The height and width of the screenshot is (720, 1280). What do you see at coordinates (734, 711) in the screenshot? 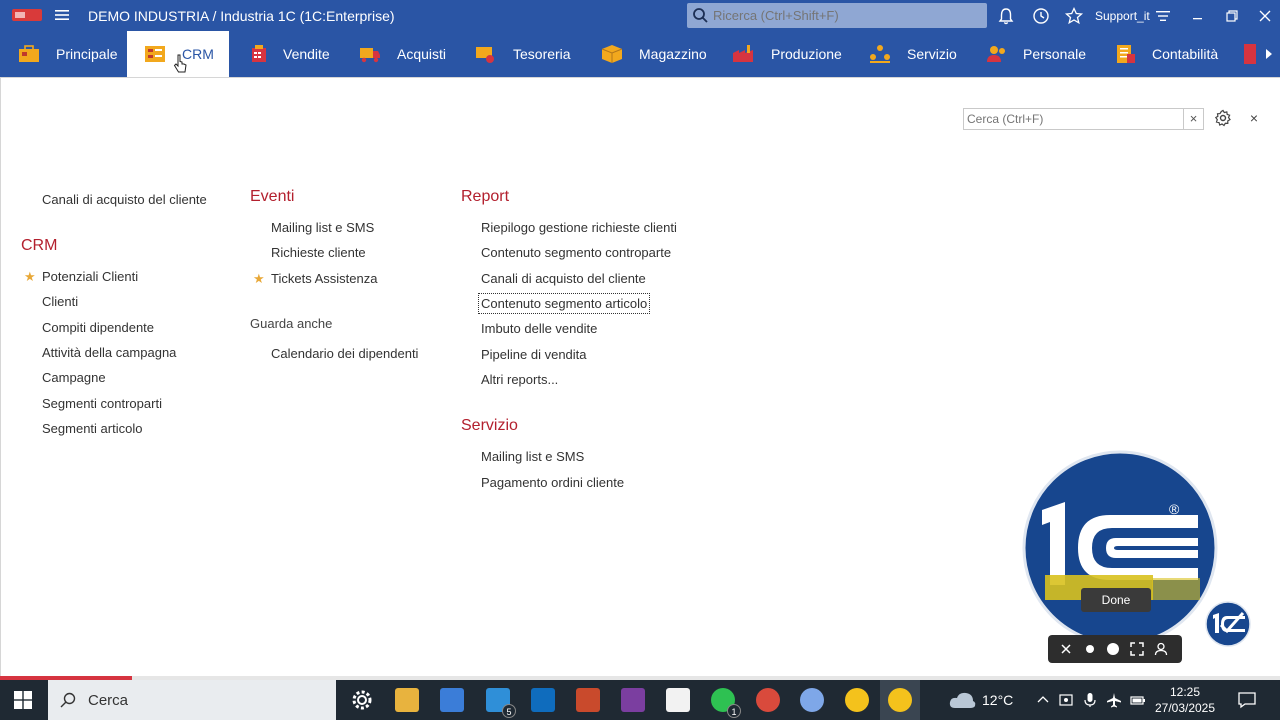
I see `whatsapp-badge: 1` at bounding box center [734, 711].